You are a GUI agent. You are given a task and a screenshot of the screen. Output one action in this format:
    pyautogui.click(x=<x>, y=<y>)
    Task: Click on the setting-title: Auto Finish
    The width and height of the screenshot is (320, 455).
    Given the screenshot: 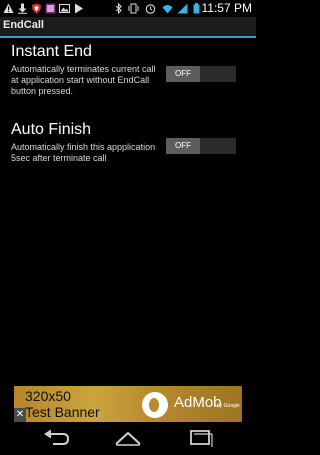 What is the action you would take?
    pyautogui.click(x=51, y=129)
    